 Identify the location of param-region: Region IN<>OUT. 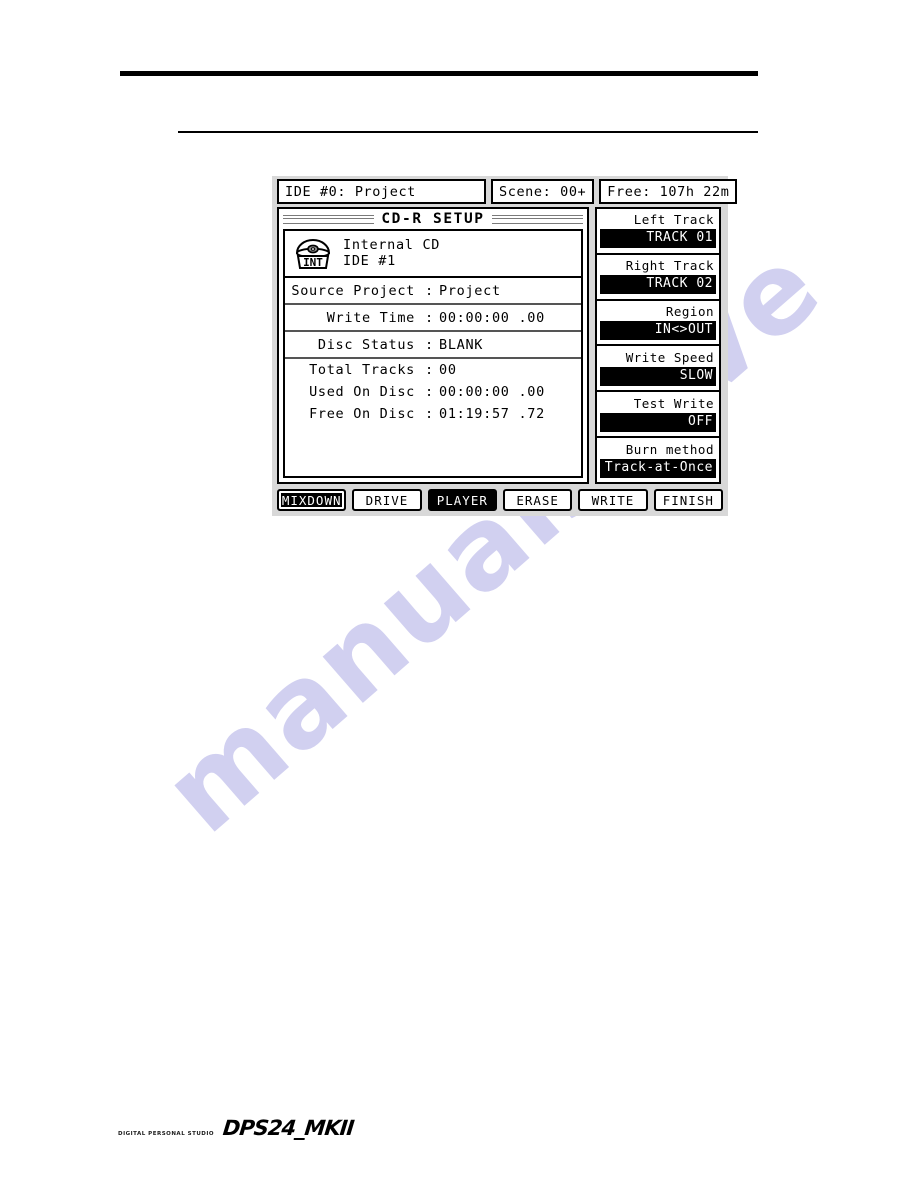
(658, 324).